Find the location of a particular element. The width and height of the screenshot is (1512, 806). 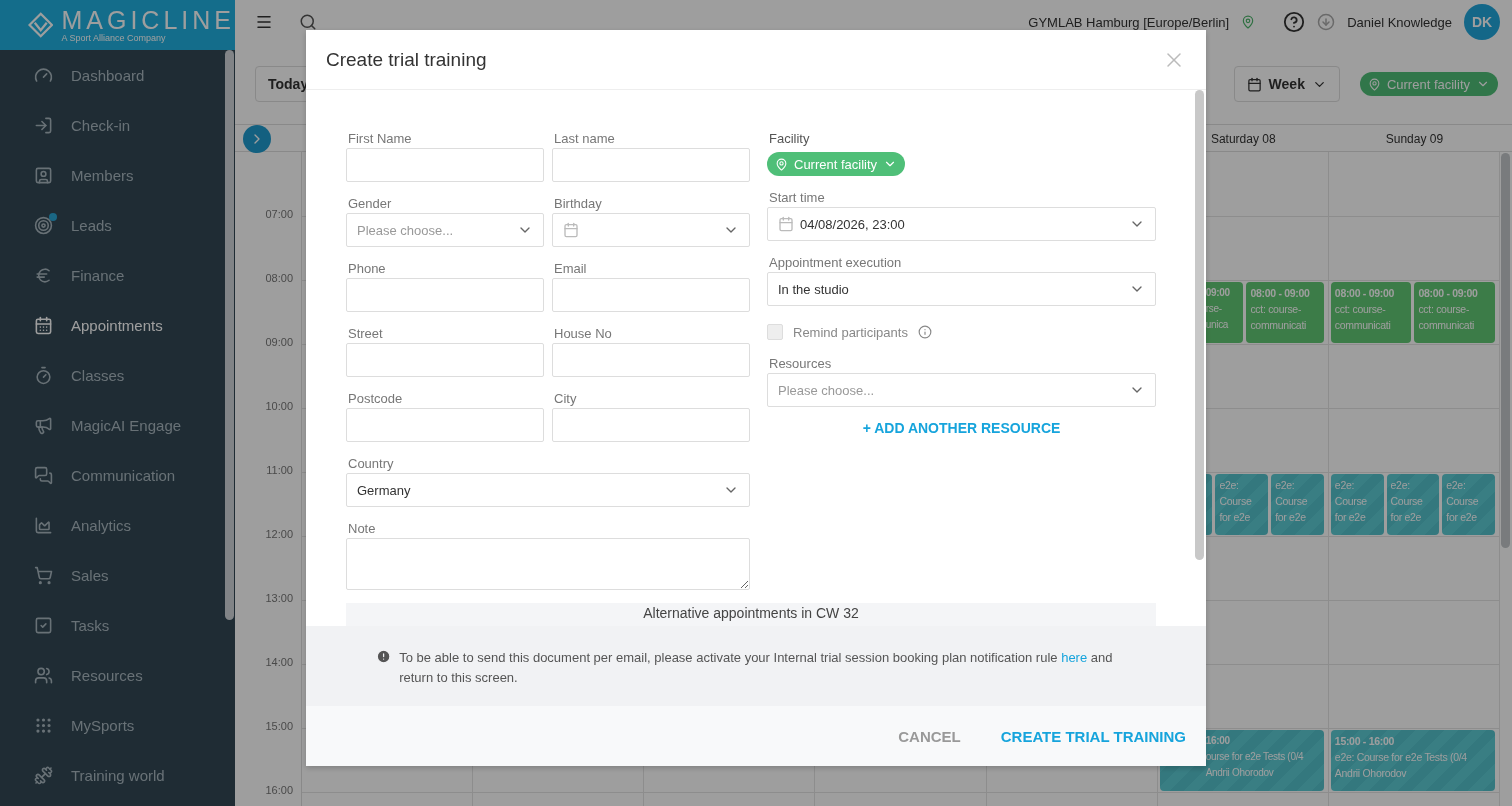

day-header: Saturday 08 is located at coordinates (1243, 139).